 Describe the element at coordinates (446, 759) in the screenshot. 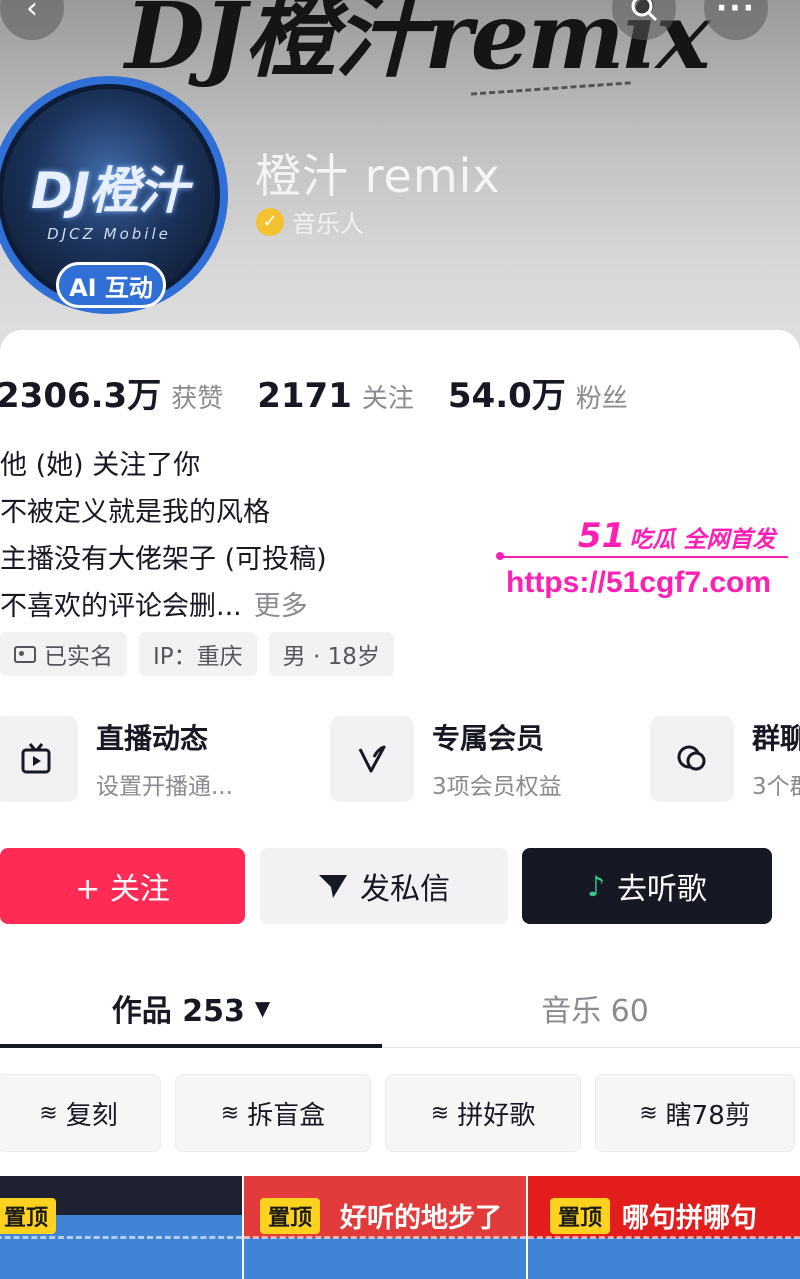

I see `feature-membership: 专属会员 3项会员权益` at that location.